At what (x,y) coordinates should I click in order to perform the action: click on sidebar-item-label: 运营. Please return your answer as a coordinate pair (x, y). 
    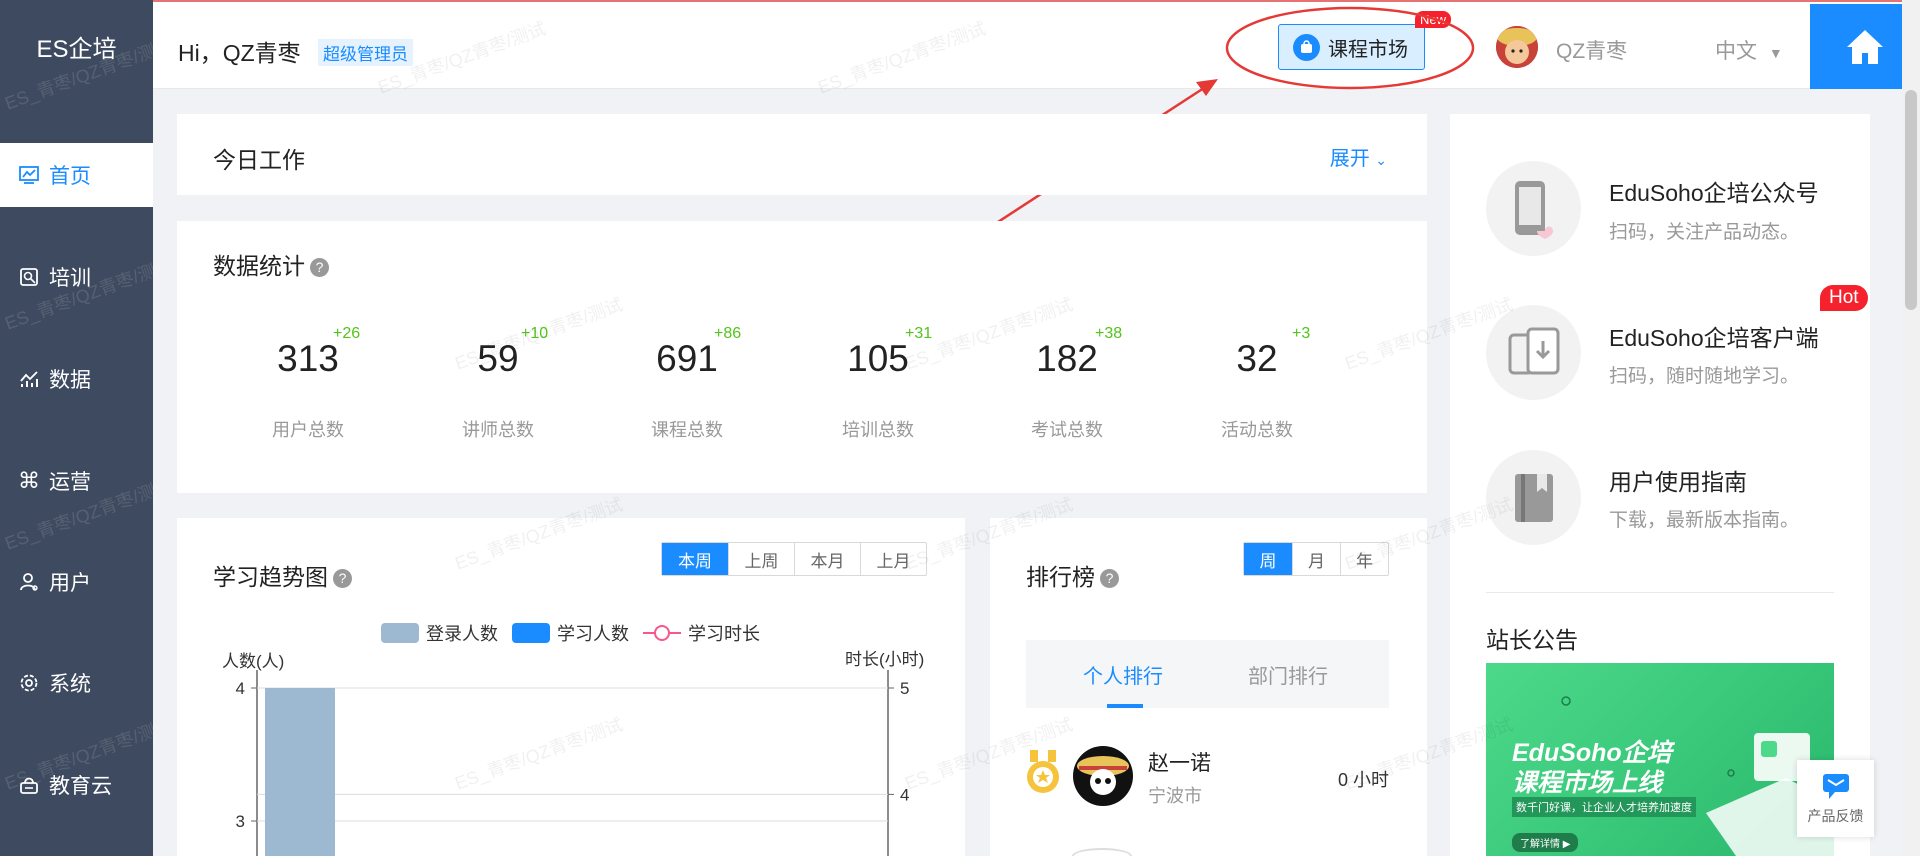
    Looking at the image, I should click on (70, 482).